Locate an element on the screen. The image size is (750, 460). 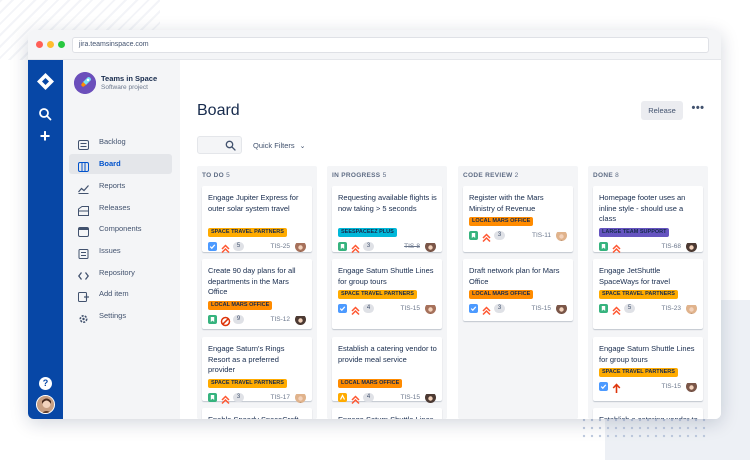
sidebar-item-board: Board is located at coordinates (120, 164).